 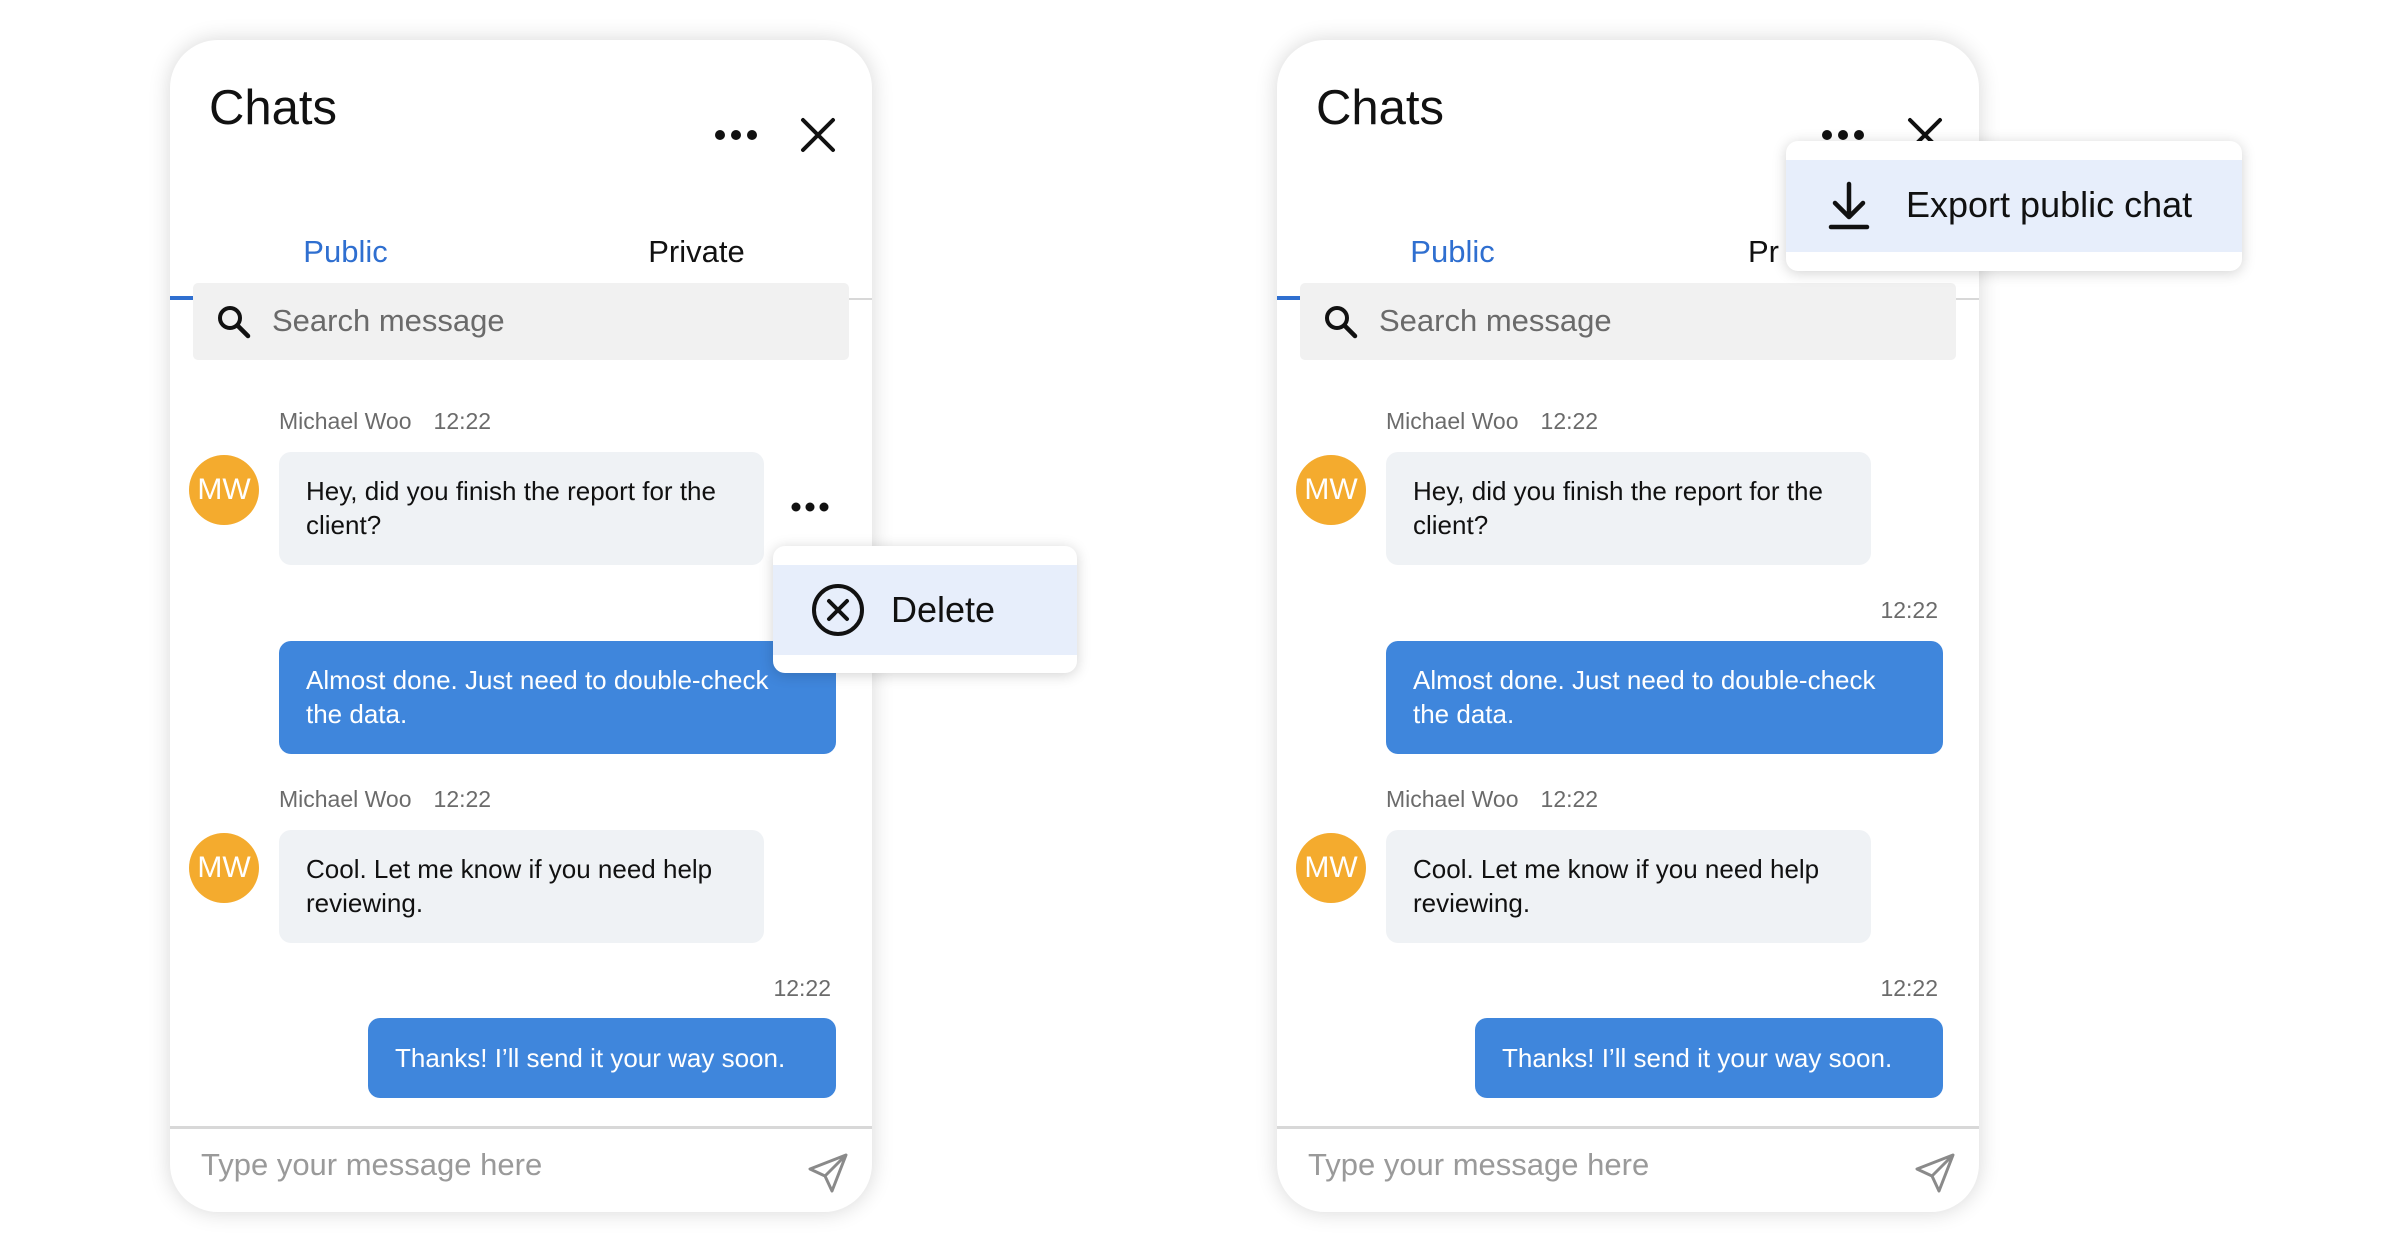 I want to click on delete-label: Delete, so click(x=943, y=609).